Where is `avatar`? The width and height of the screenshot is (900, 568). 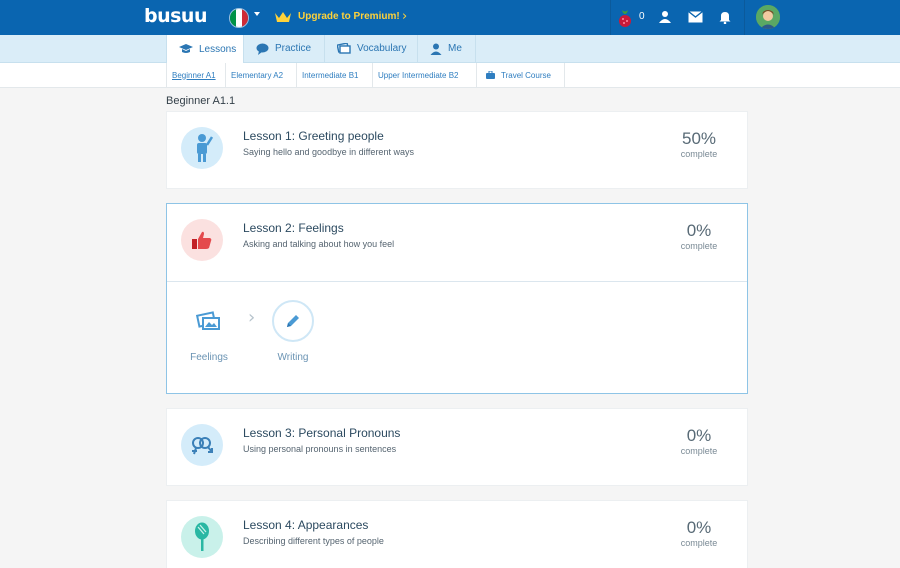 avatar is located at coordinates (768, 17).